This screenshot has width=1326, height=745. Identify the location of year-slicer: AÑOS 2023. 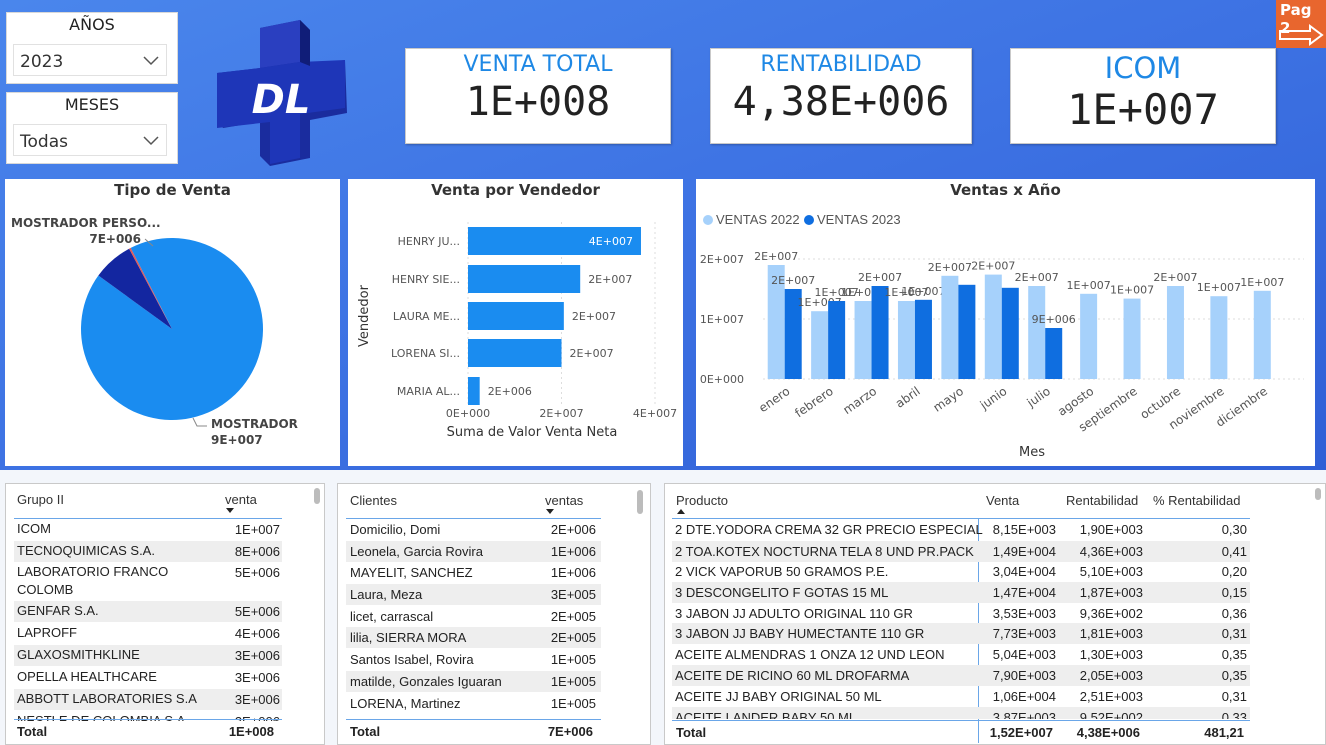
(92, 48).